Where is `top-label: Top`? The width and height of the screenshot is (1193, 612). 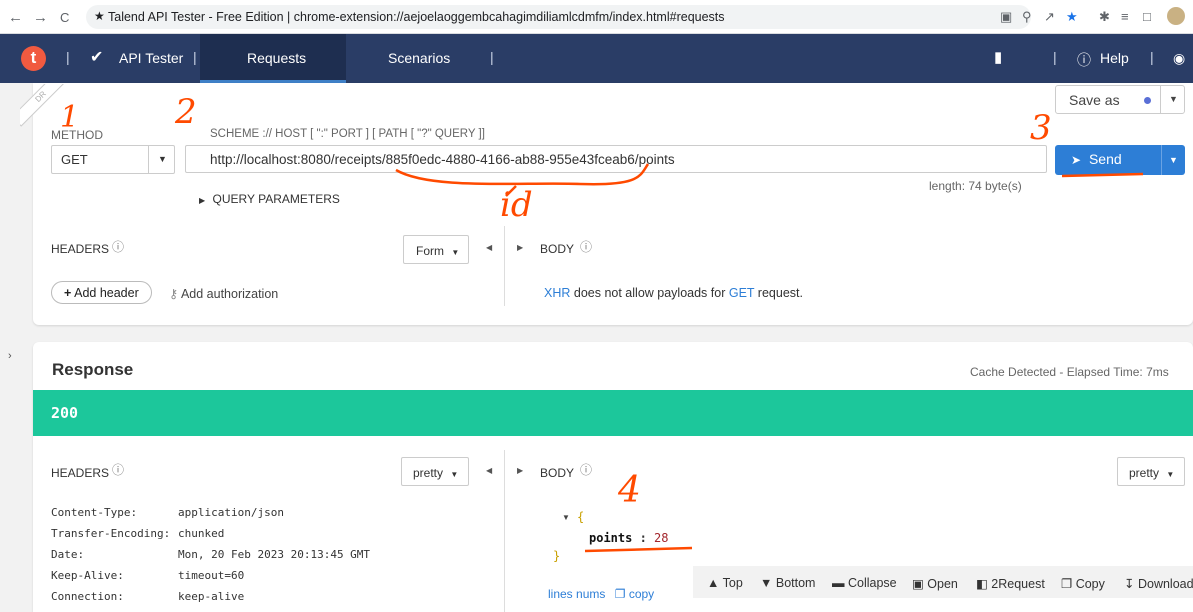
top-label: Top is located at coordinates (732, 583).